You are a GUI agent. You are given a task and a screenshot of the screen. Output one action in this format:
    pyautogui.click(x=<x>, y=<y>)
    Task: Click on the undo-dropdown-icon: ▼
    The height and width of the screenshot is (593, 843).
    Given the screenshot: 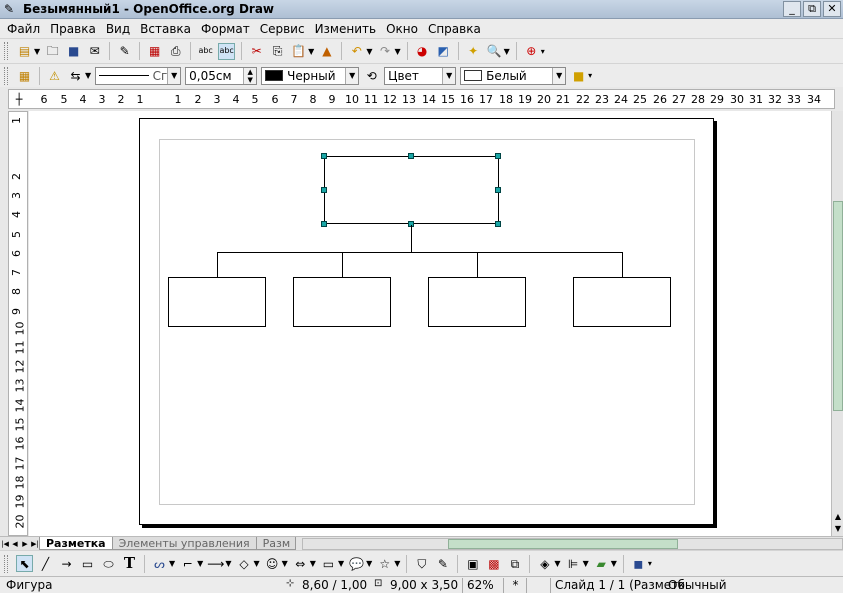 What is the action you would take?
    pyautogui.click(x=369, y=51)
    